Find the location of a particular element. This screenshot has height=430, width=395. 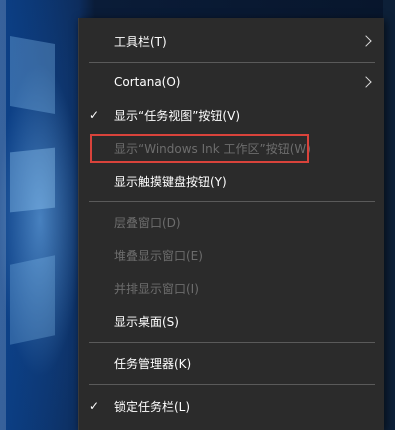

wallpaper-edge is located at coordinates (389, 215).